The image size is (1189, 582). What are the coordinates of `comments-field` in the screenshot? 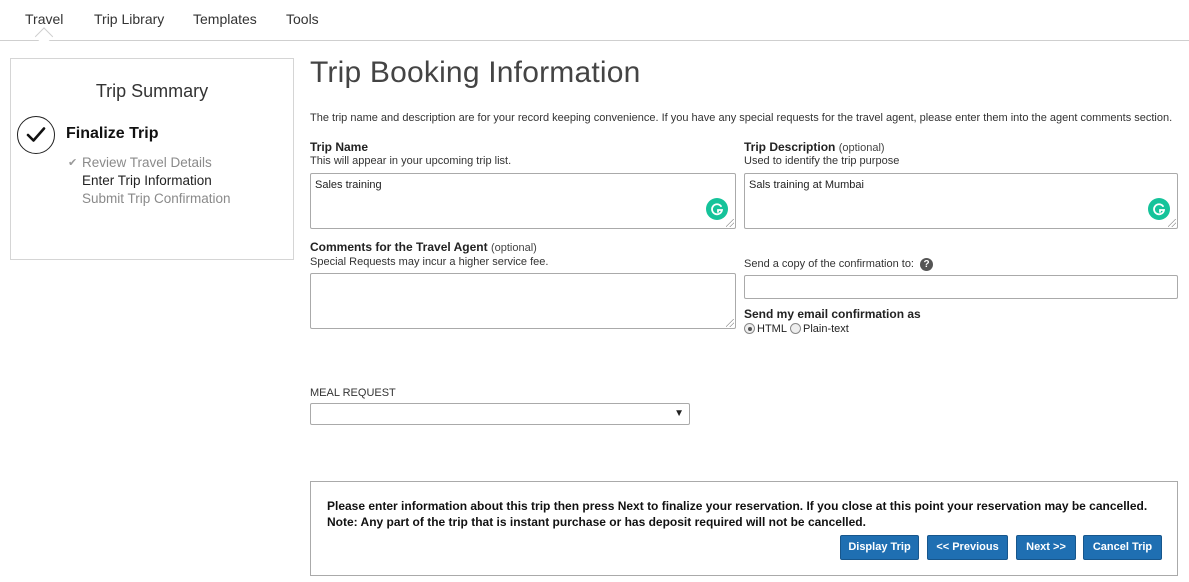 It's located at (523, 301).